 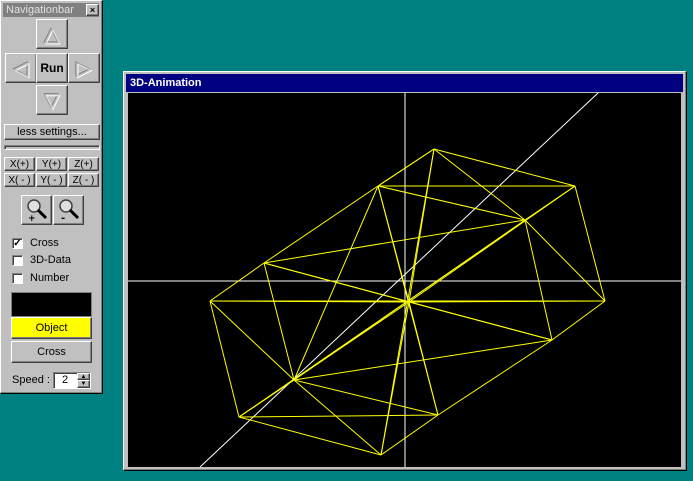 I want to click on close-icon: ×, so click(x=92, y=10).